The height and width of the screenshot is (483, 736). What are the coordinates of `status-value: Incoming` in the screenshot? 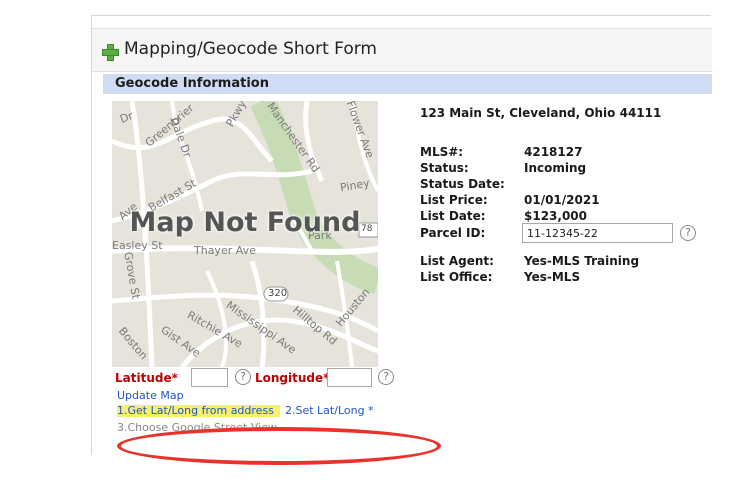 It's located at (555, 168).